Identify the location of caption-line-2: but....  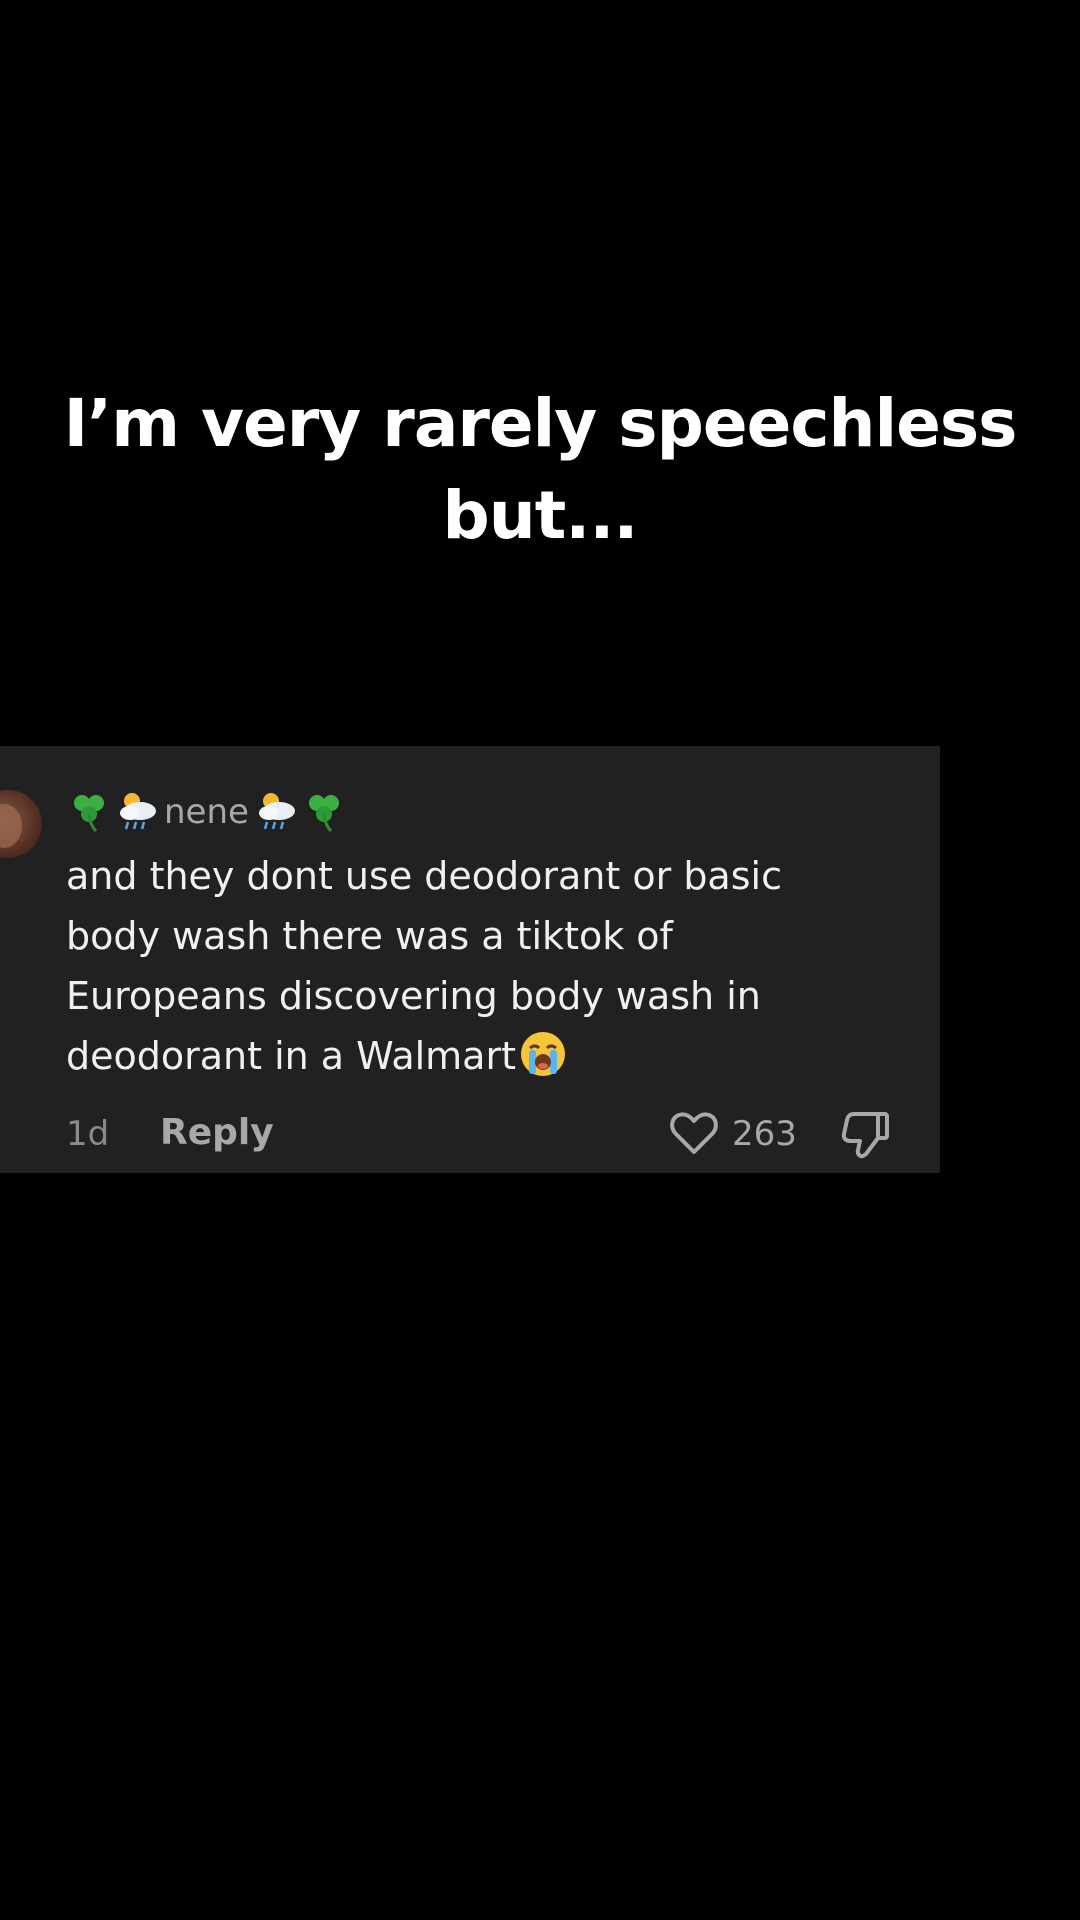
(540, 515).